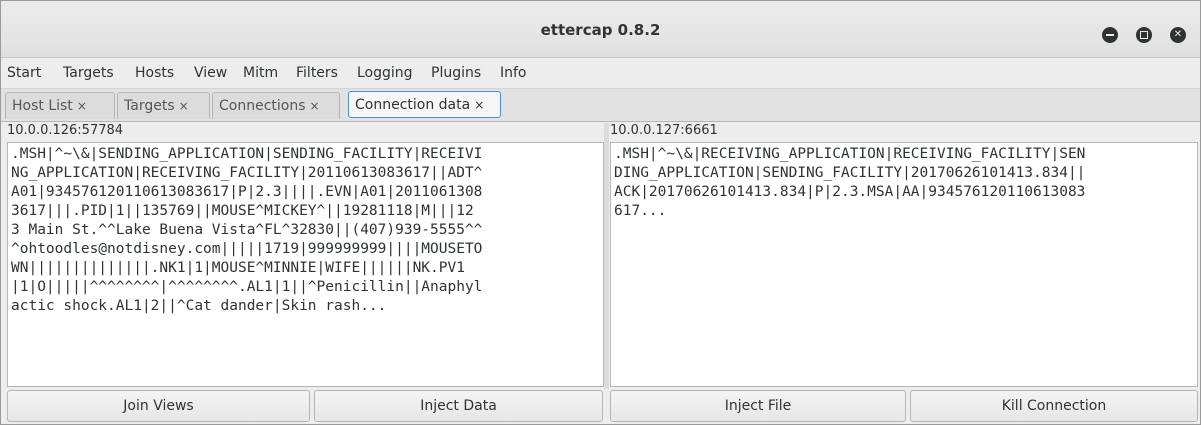 Image resolution: width=1201 pixels, height=425 pixels. Describe the element at coordinates (65, 130) in the screenshot. I see `source-address: 10.0.0.126:57784` at that location.